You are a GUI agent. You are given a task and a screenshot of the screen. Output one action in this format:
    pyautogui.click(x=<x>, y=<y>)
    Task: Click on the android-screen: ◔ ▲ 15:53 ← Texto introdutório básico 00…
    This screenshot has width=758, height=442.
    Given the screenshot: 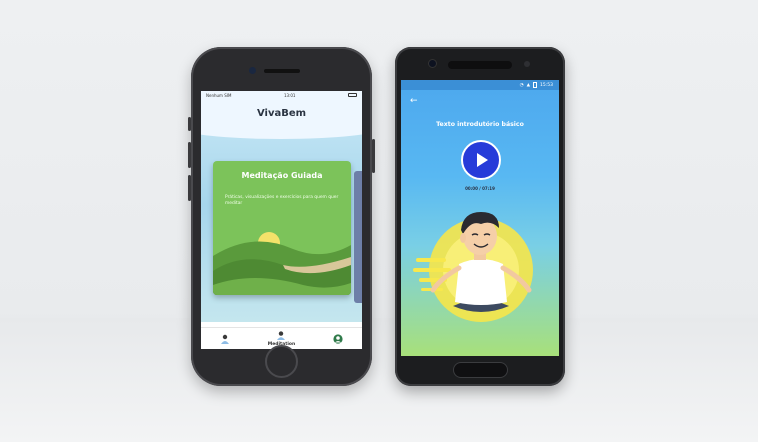 What is the action you would take?
    pyautogui.click(x=480, y=218)
    